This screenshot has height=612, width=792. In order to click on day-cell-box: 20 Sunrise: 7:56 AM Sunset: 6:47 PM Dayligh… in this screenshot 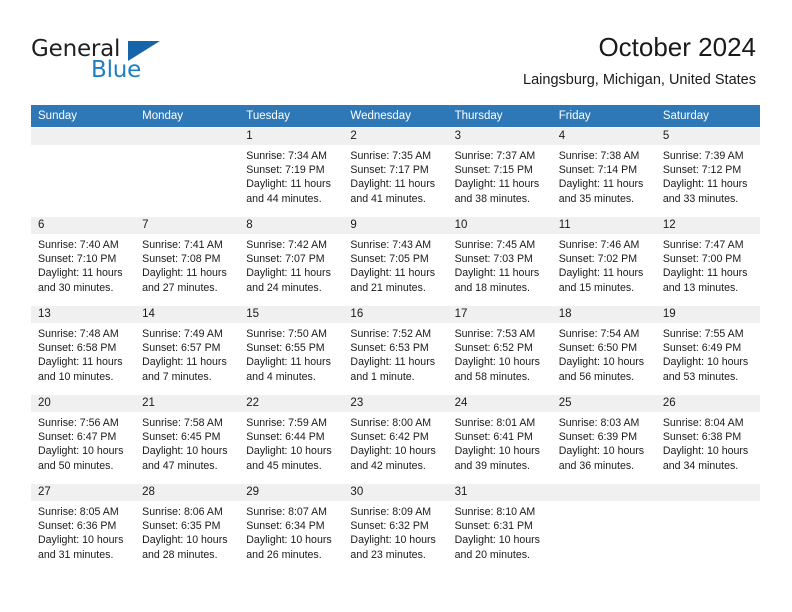, I will do `click(83, 438)`.